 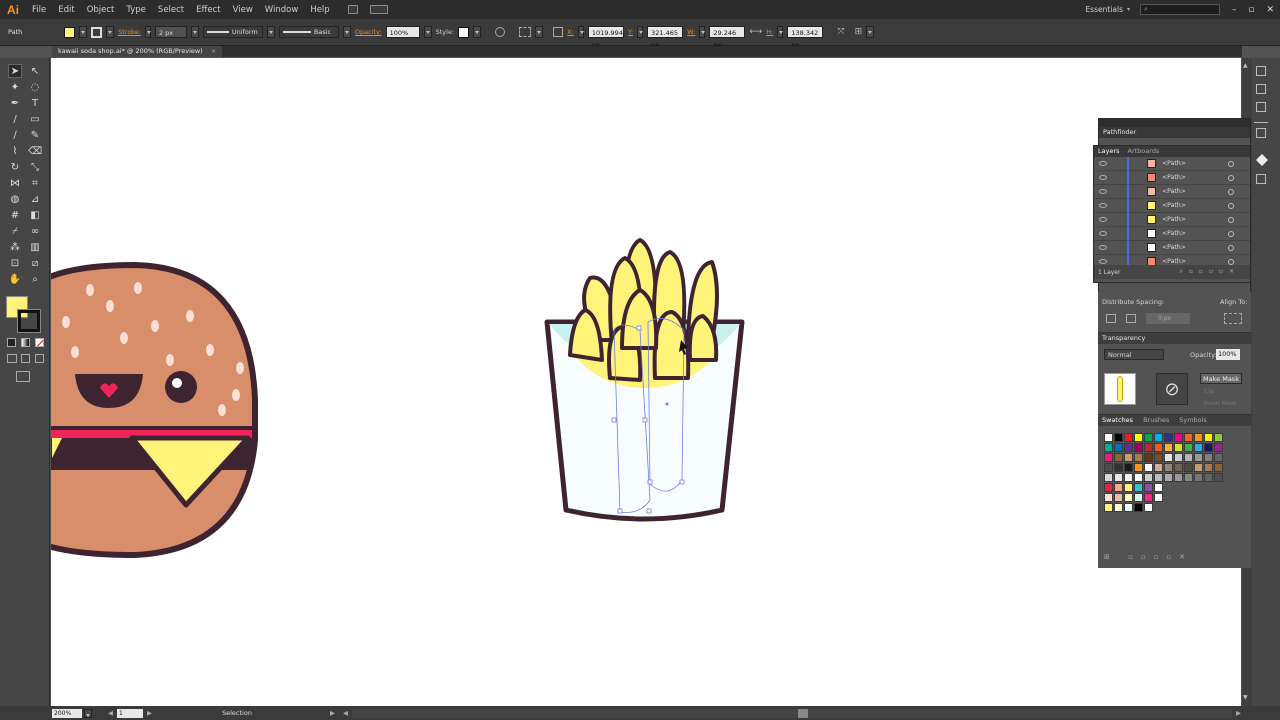 I want to click on previous-artboard-icon: ◀, so click(x=110, y=713).